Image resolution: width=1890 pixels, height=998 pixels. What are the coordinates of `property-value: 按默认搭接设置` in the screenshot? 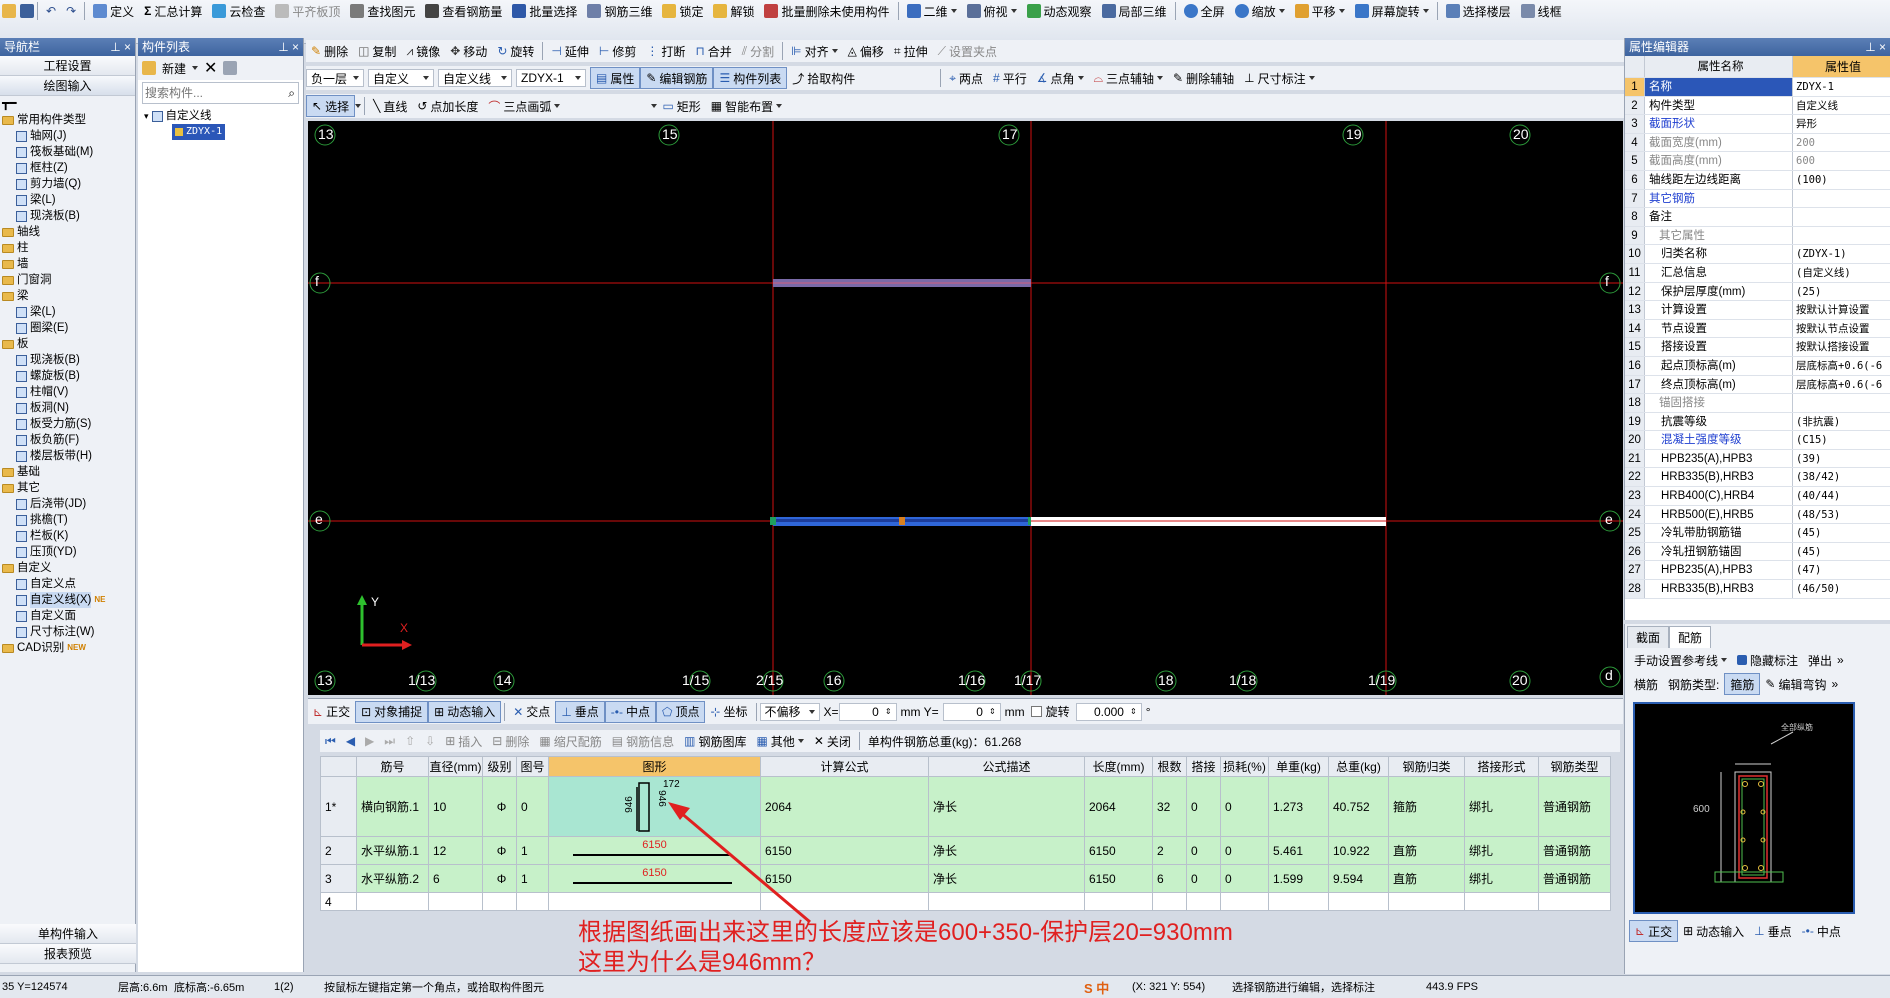 It's located at (1841, 347).